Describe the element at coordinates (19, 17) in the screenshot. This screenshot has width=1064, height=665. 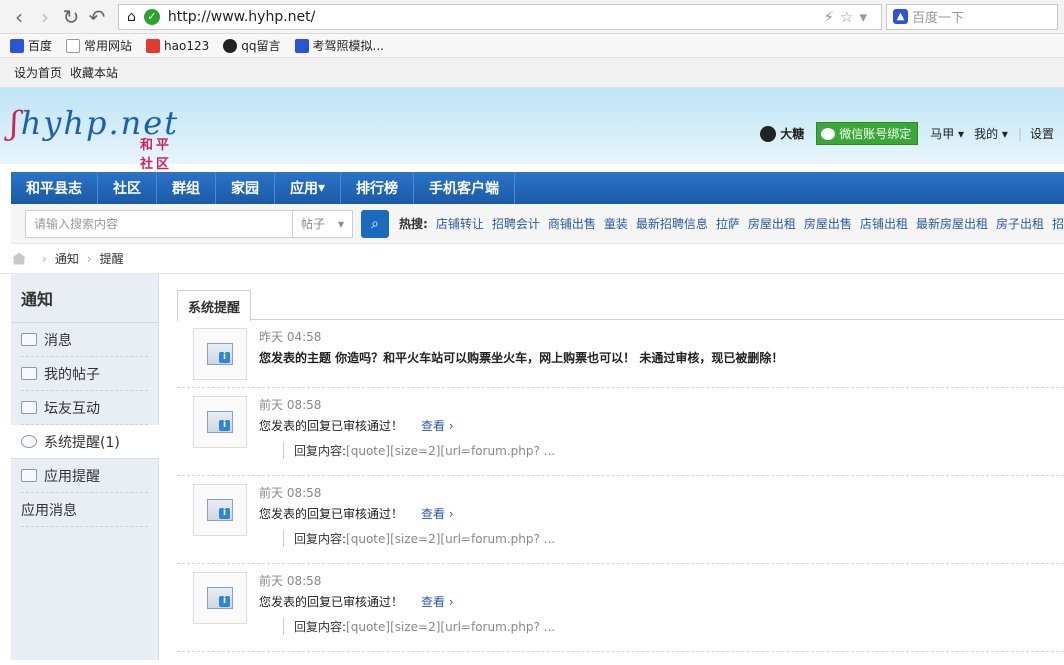
I see `back-button: ‹` at that location.